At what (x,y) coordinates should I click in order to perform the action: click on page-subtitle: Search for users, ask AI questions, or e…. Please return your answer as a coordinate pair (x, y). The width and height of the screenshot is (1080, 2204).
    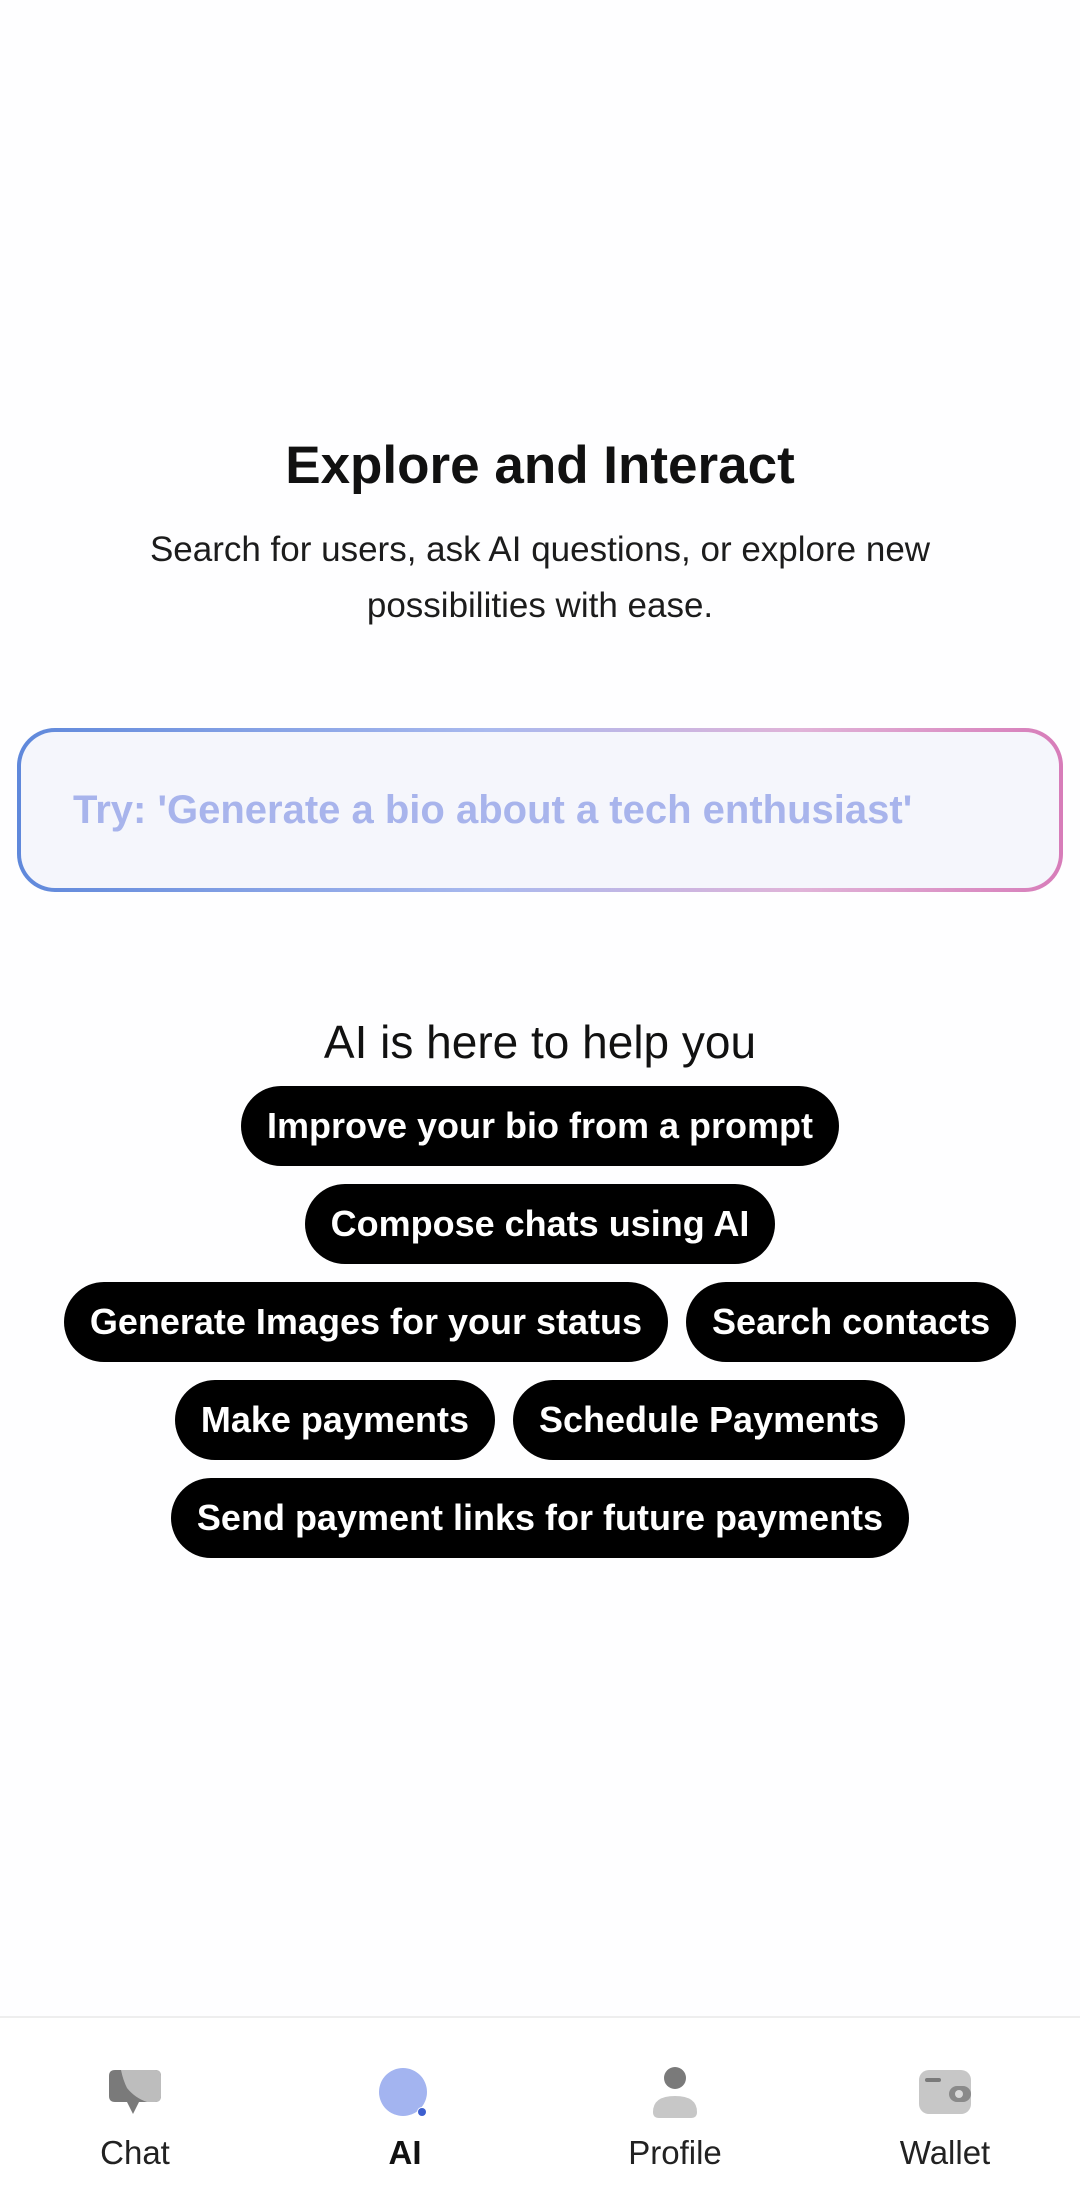
    Looking at the image, I should click on (540, 577).